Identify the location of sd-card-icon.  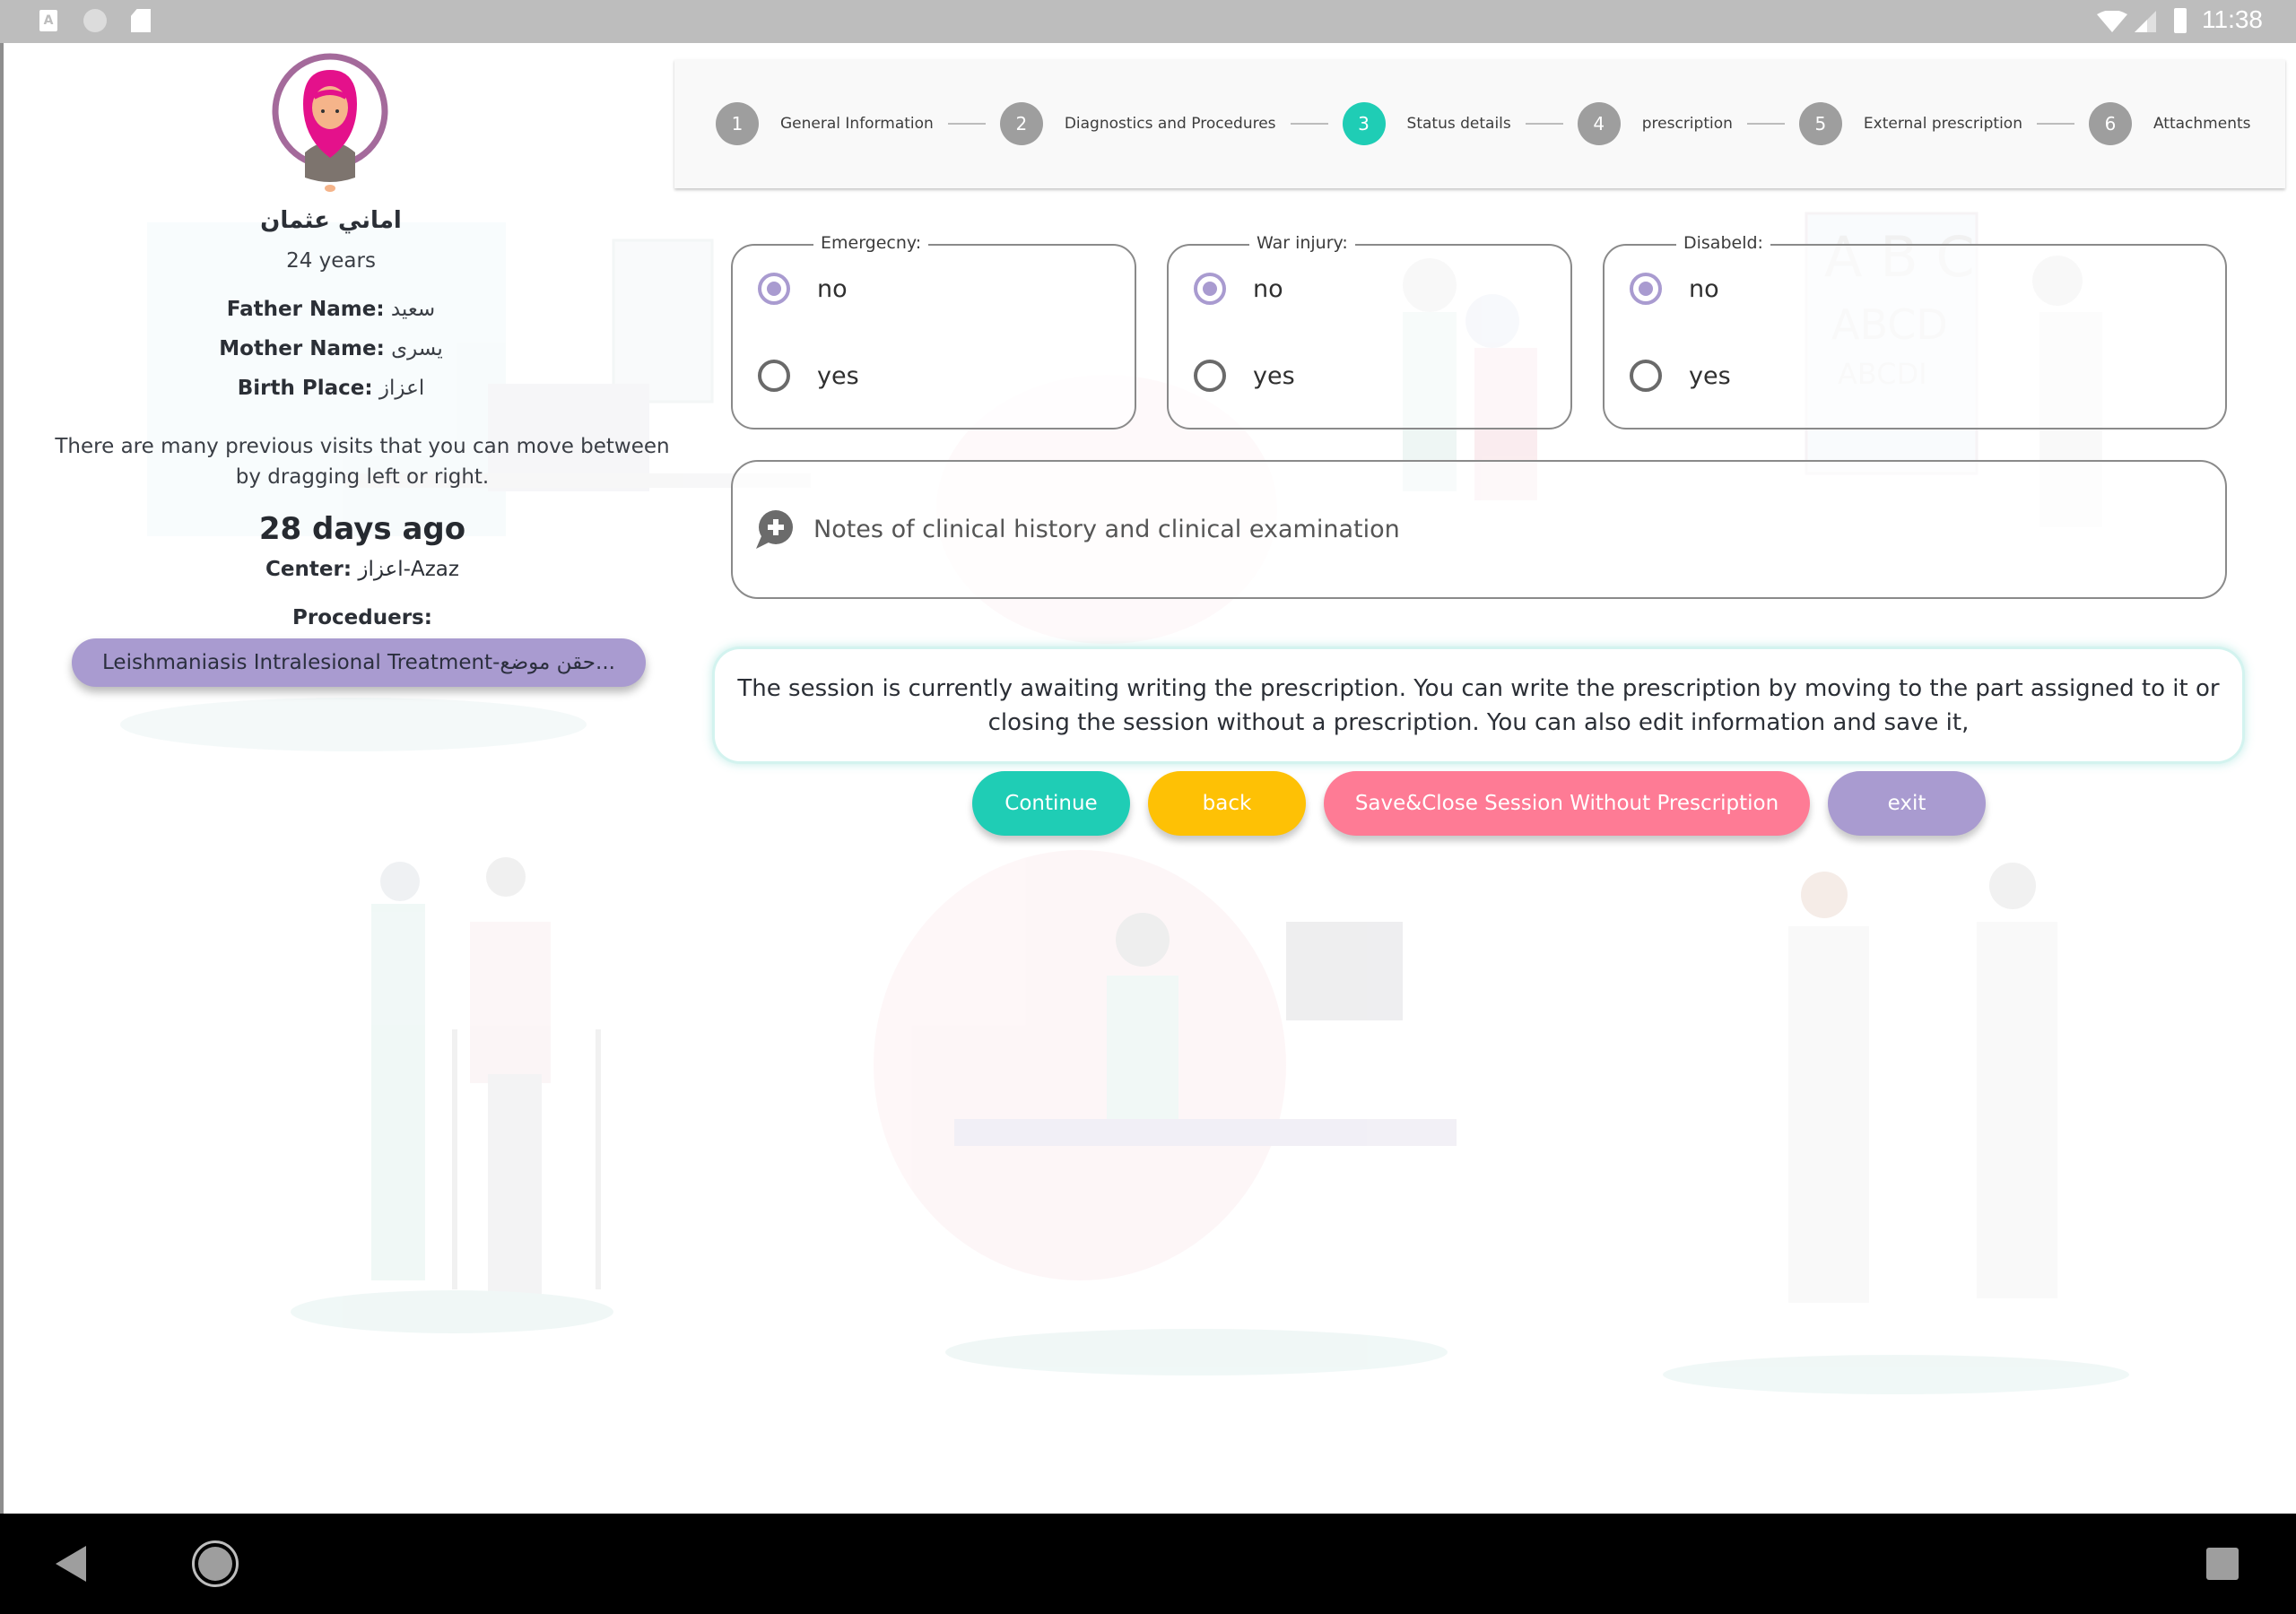
(141, 20).